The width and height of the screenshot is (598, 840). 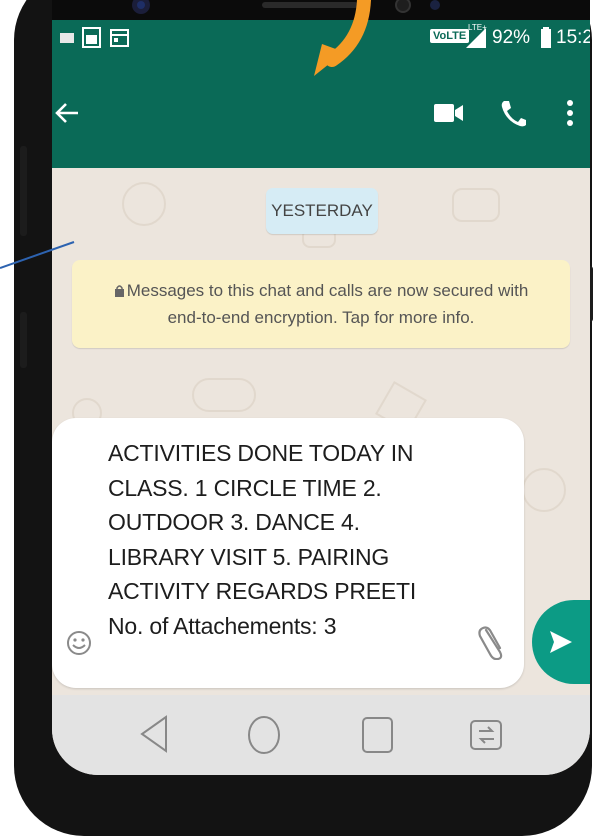 What do you see at coordinates (264, 735) in the screenshot?
I see `home-circle-icon` at bounding box center [264, 735].